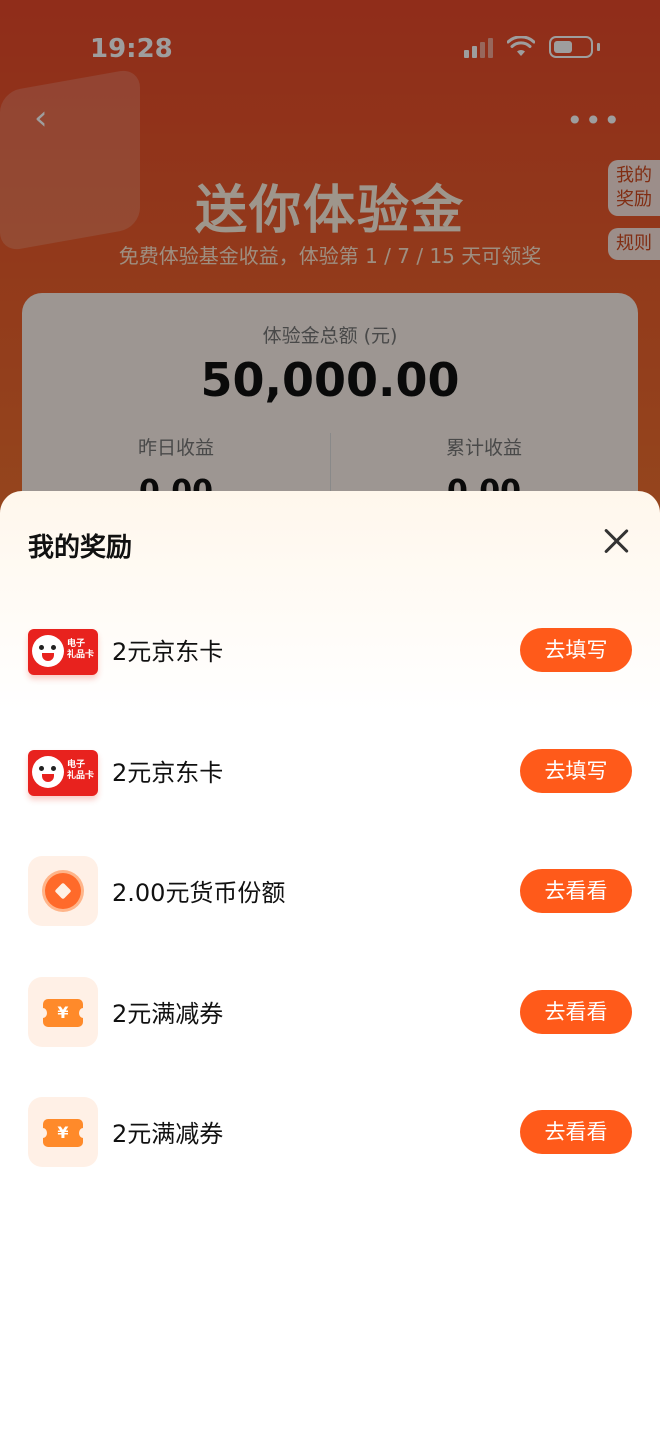 This screenshot has width=660, height=1434. I want to click on list-item: 2.00元货币份额 去看看, so click(330, 892).